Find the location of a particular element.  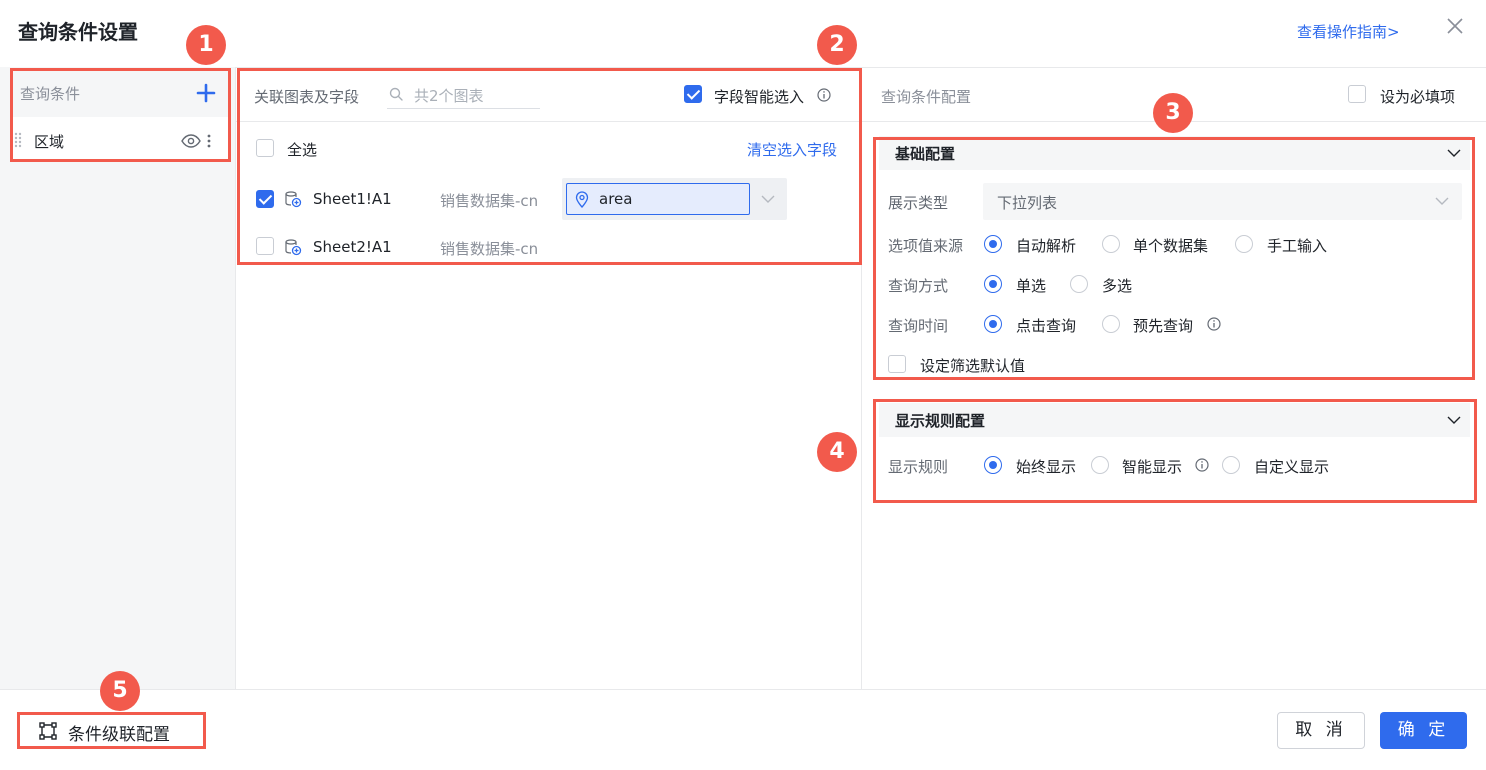

left-divider is located at coordinates (235, 378).